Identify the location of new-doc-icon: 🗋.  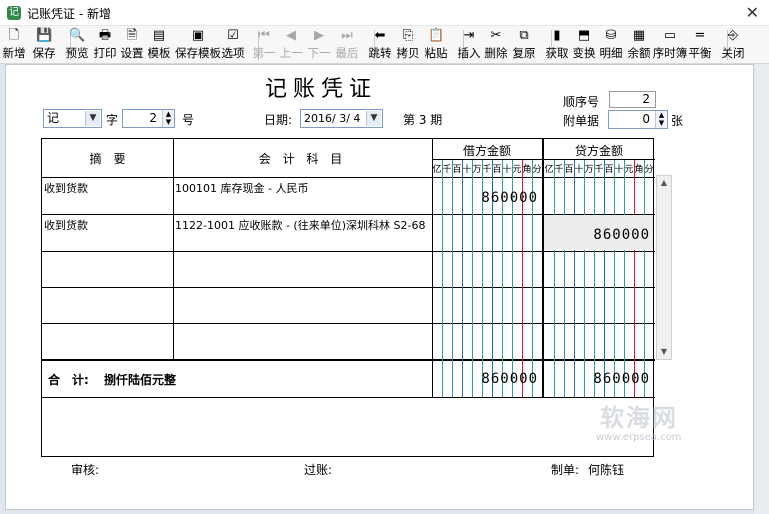
(14, 35).